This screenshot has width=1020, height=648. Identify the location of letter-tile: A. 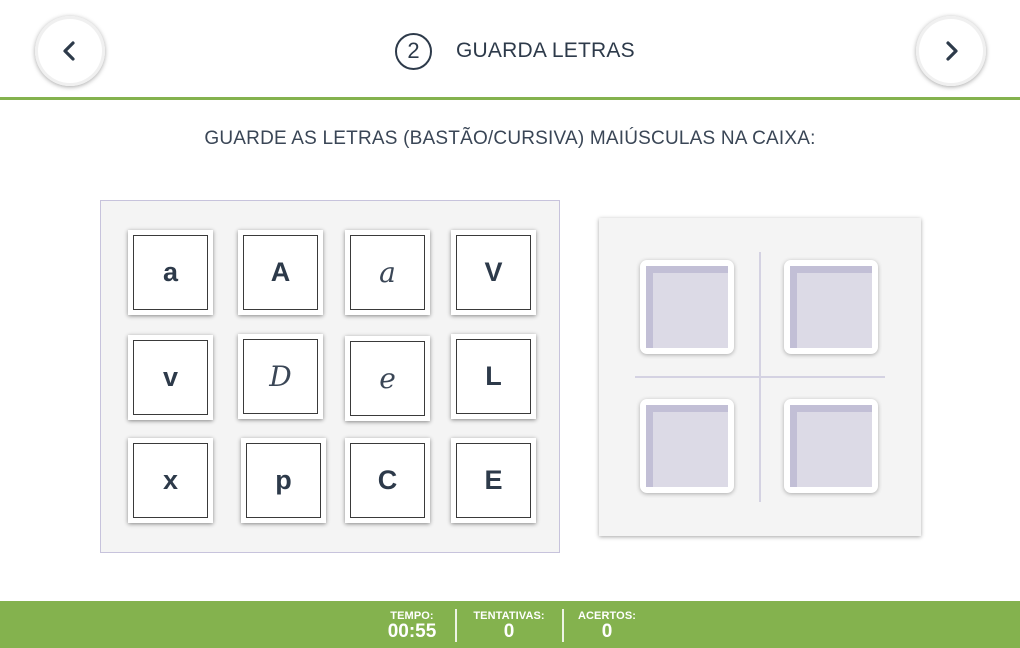
(280, 272).